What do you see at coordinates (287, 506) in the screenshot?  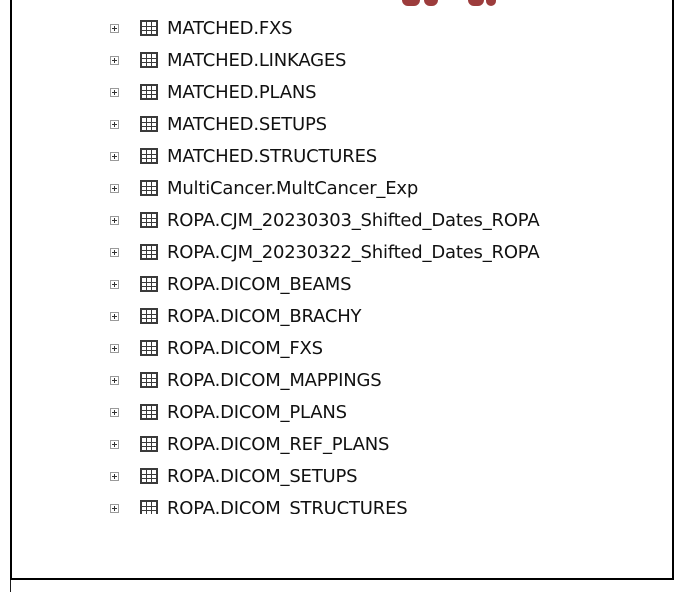 I see `tree-node-label: ROPA.DICOM_STRUCTURES` at bounding box center [287, 506].